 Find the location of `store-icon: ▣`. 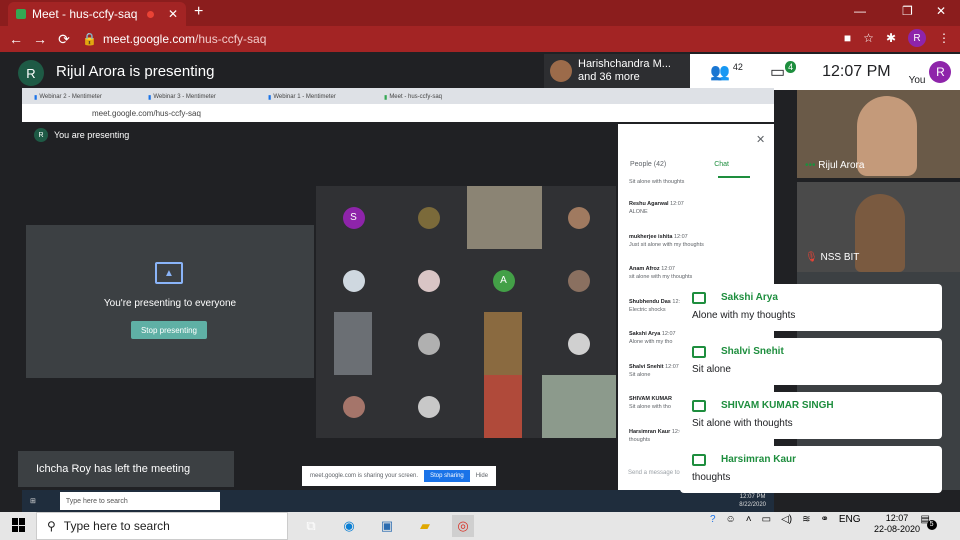

store-icon: ▣ is located at coordinates (387, 526).